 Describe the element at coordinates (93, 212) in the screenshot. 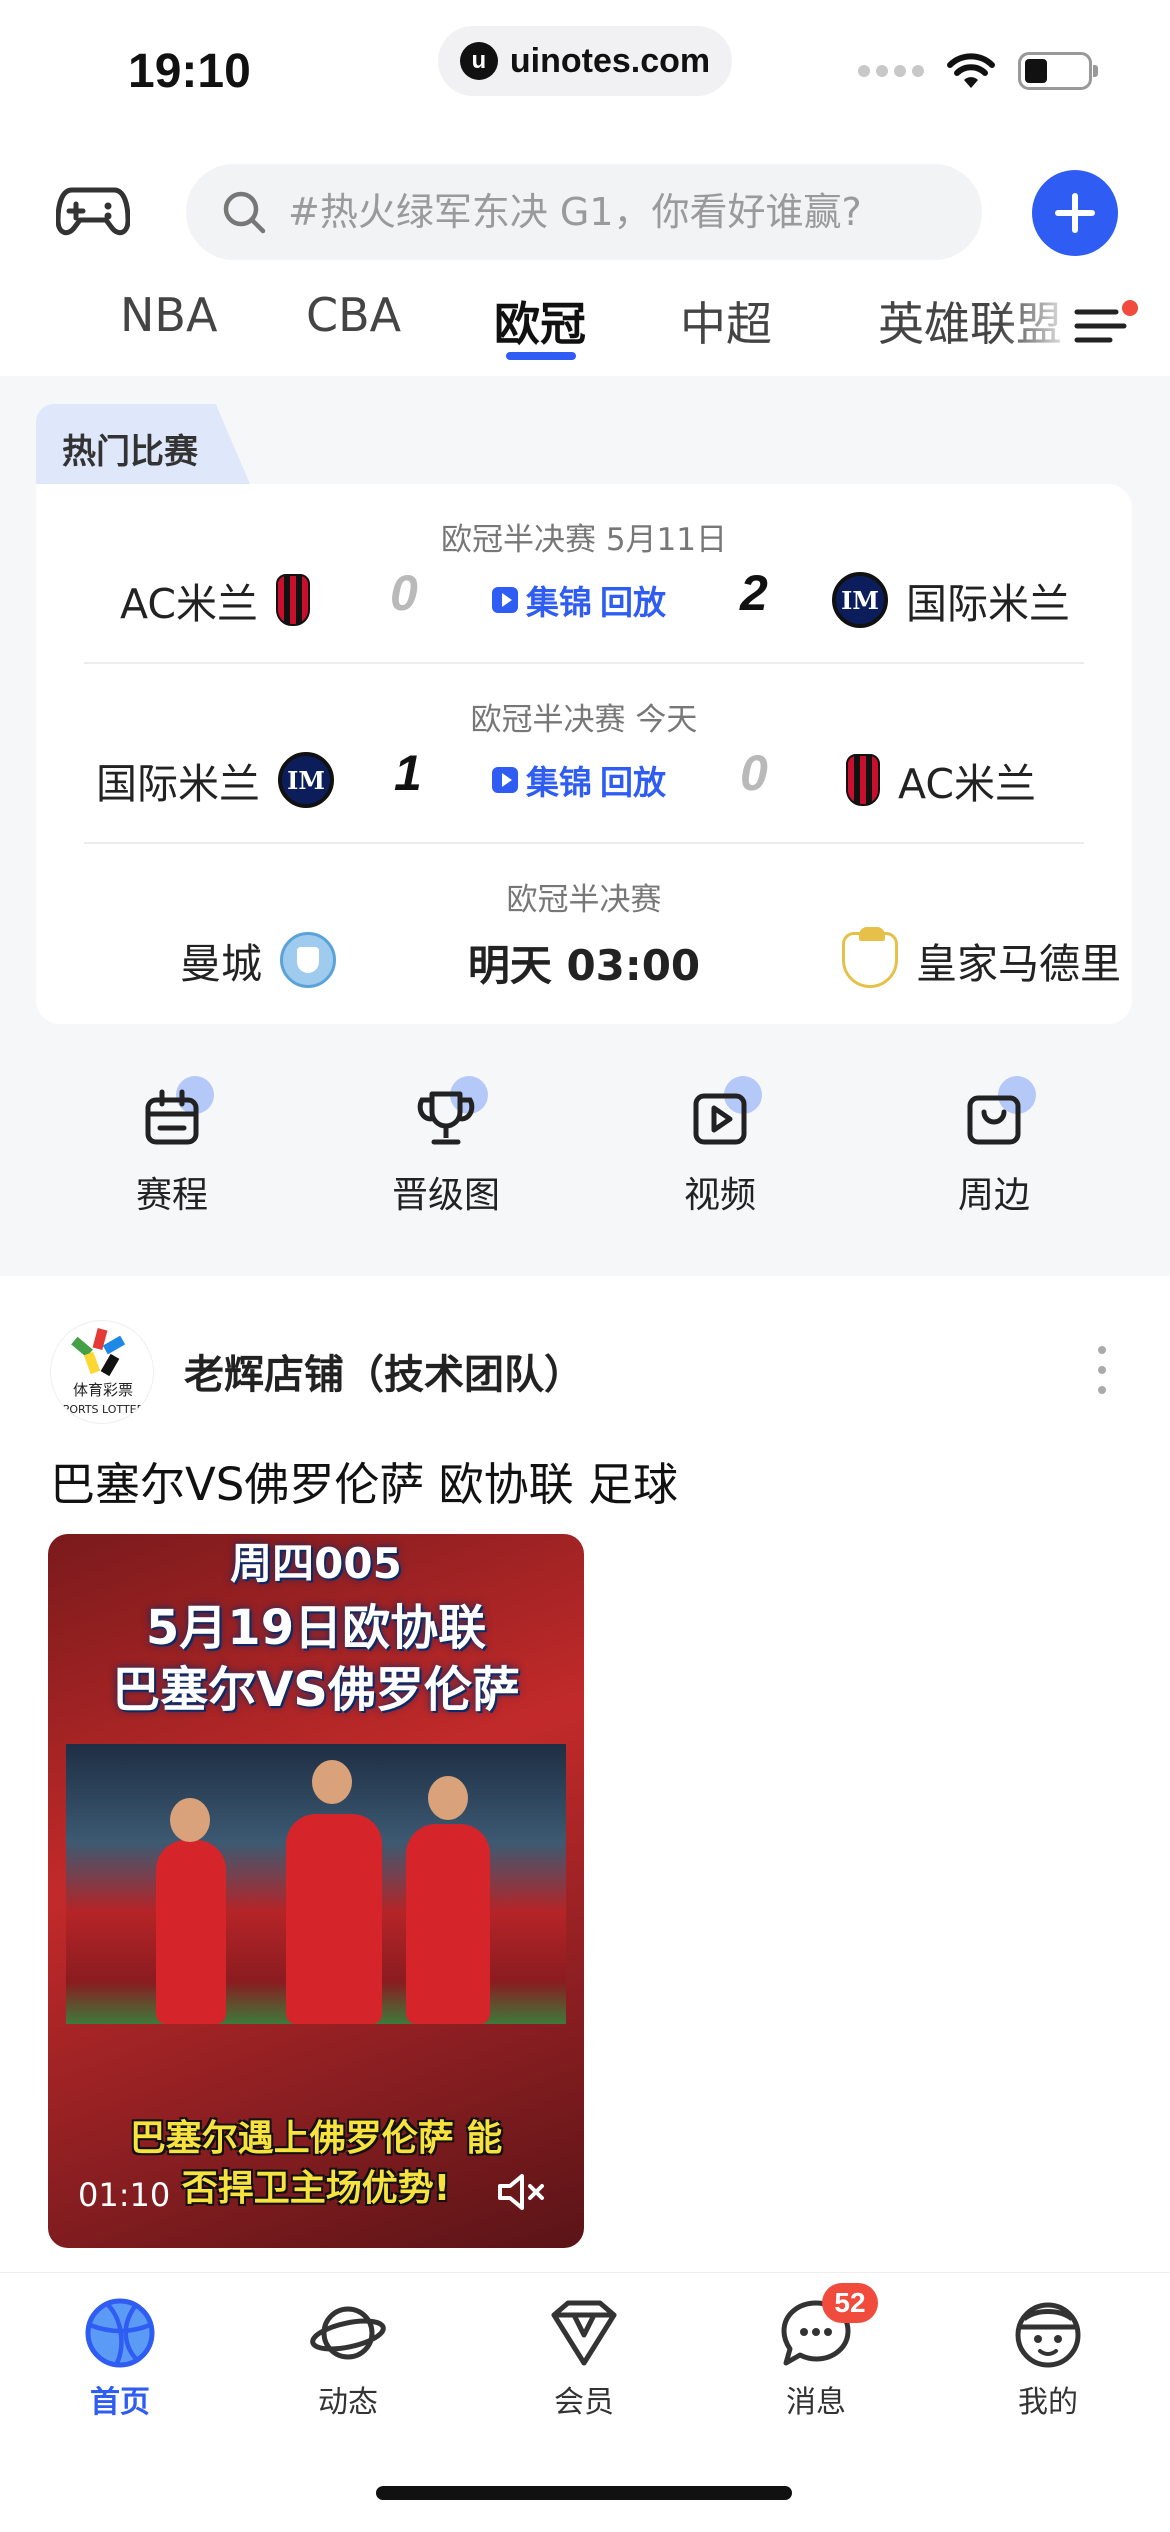

I see `gamepad-icon` at that location.